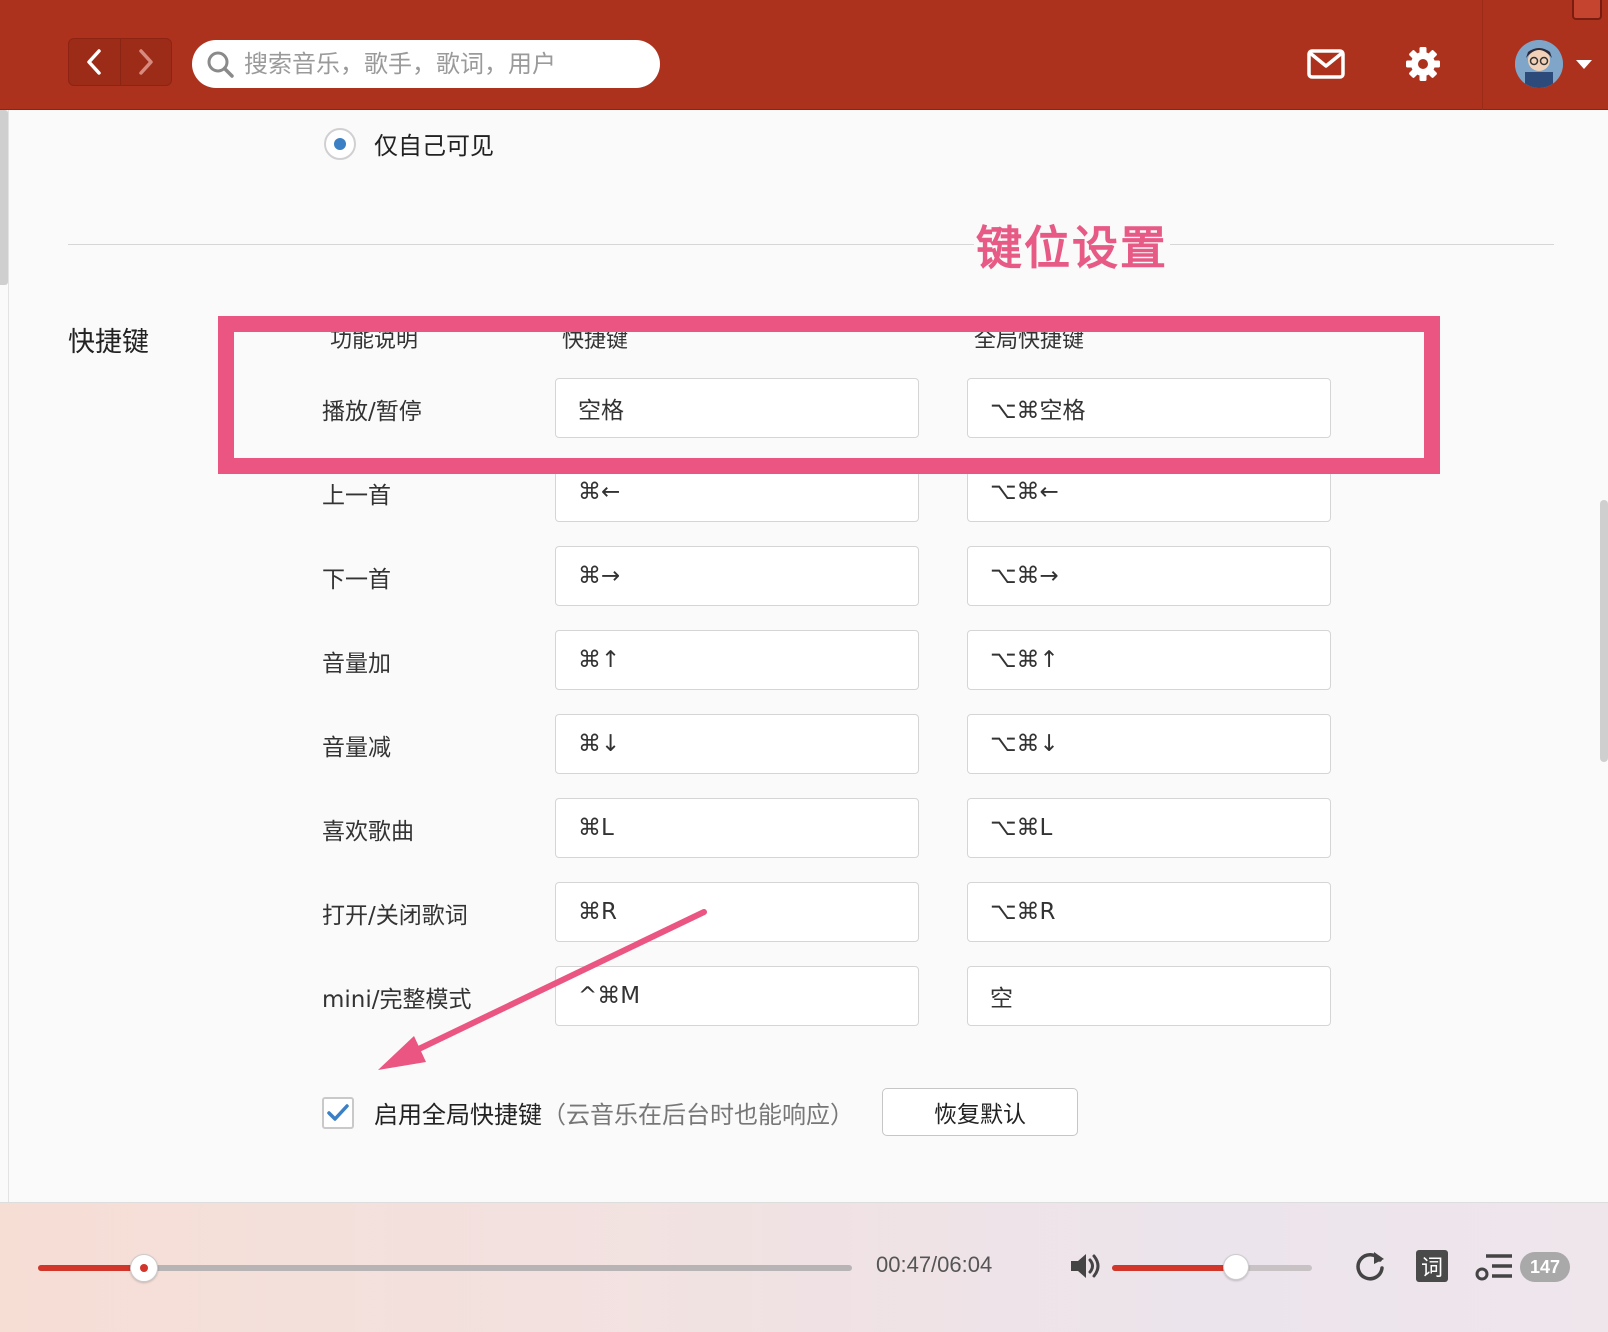 This screenshot has height=1332, width=1608. What do you see at coordinates (91, 1268) in the screenshot?
I see `progress-fill` at bounding box center [91, 1268].